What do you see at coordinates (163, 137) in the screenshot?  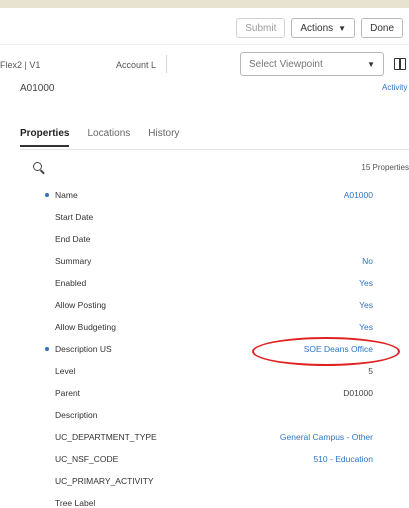 I see `tab-history: History` at bounding box center [163, 137].